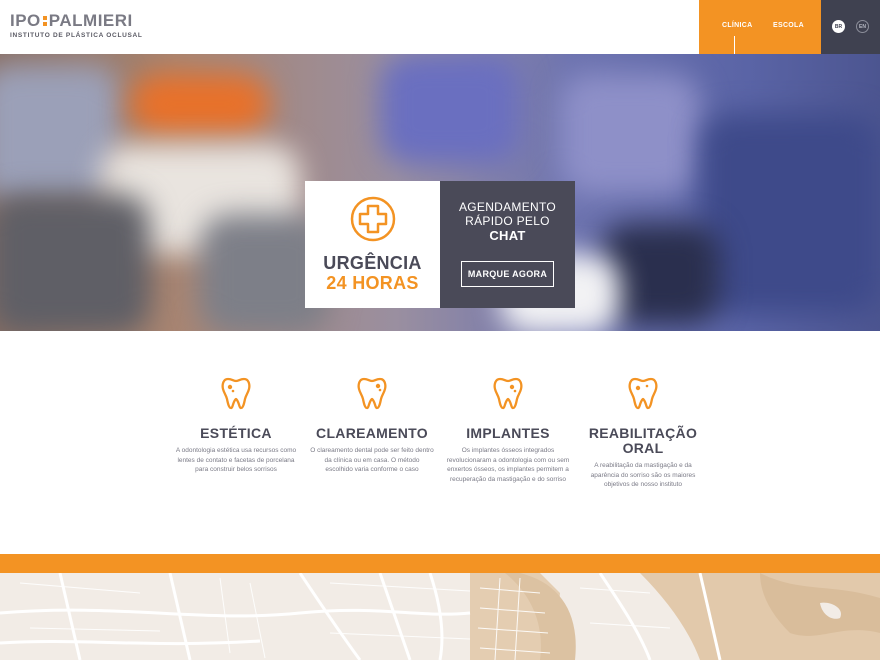  What do you see at coordinates (838, 26) in the screenshot?
I see `lang-br-button: BR` at bounding box center [838, 26].